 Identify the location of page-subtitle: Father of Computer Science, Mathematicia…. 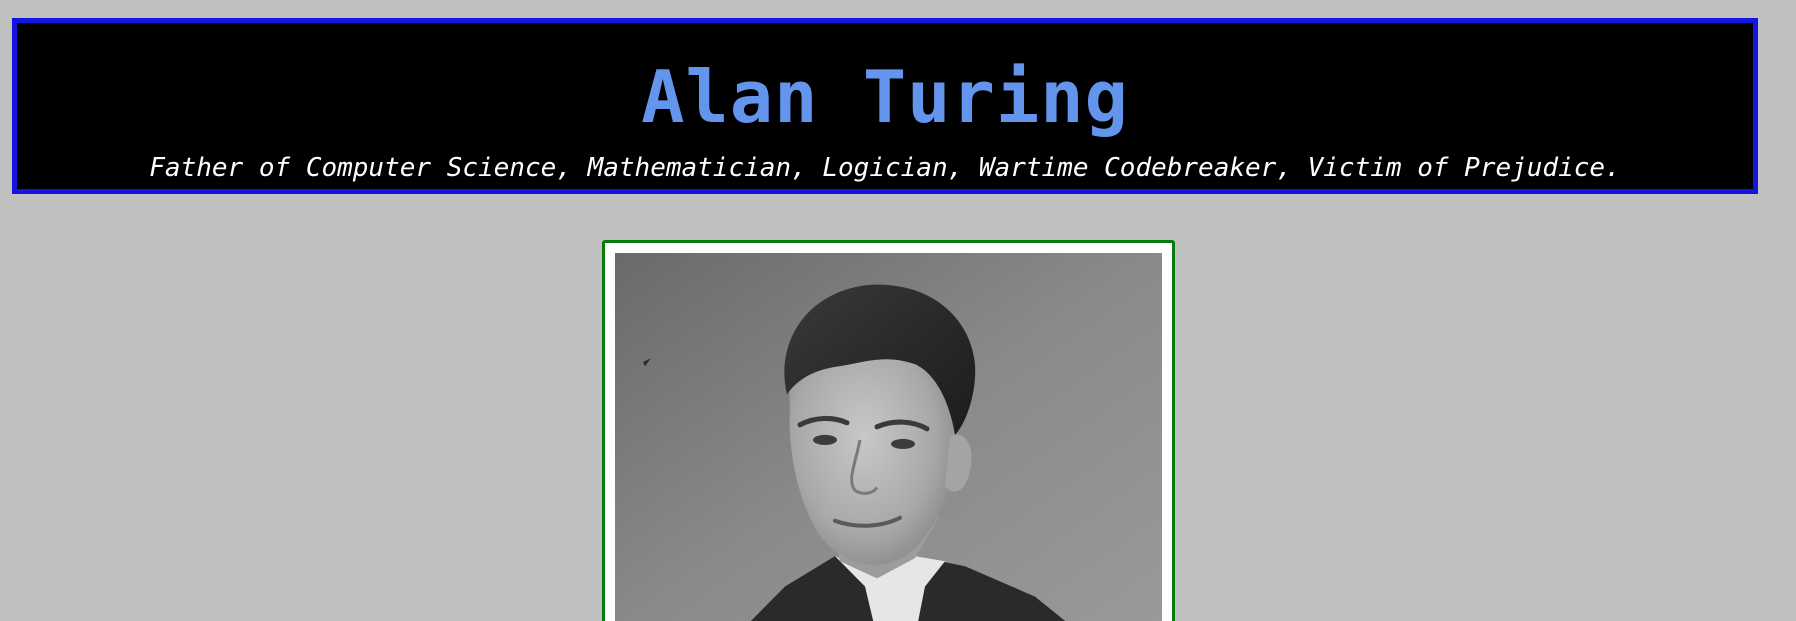
(885, 168).